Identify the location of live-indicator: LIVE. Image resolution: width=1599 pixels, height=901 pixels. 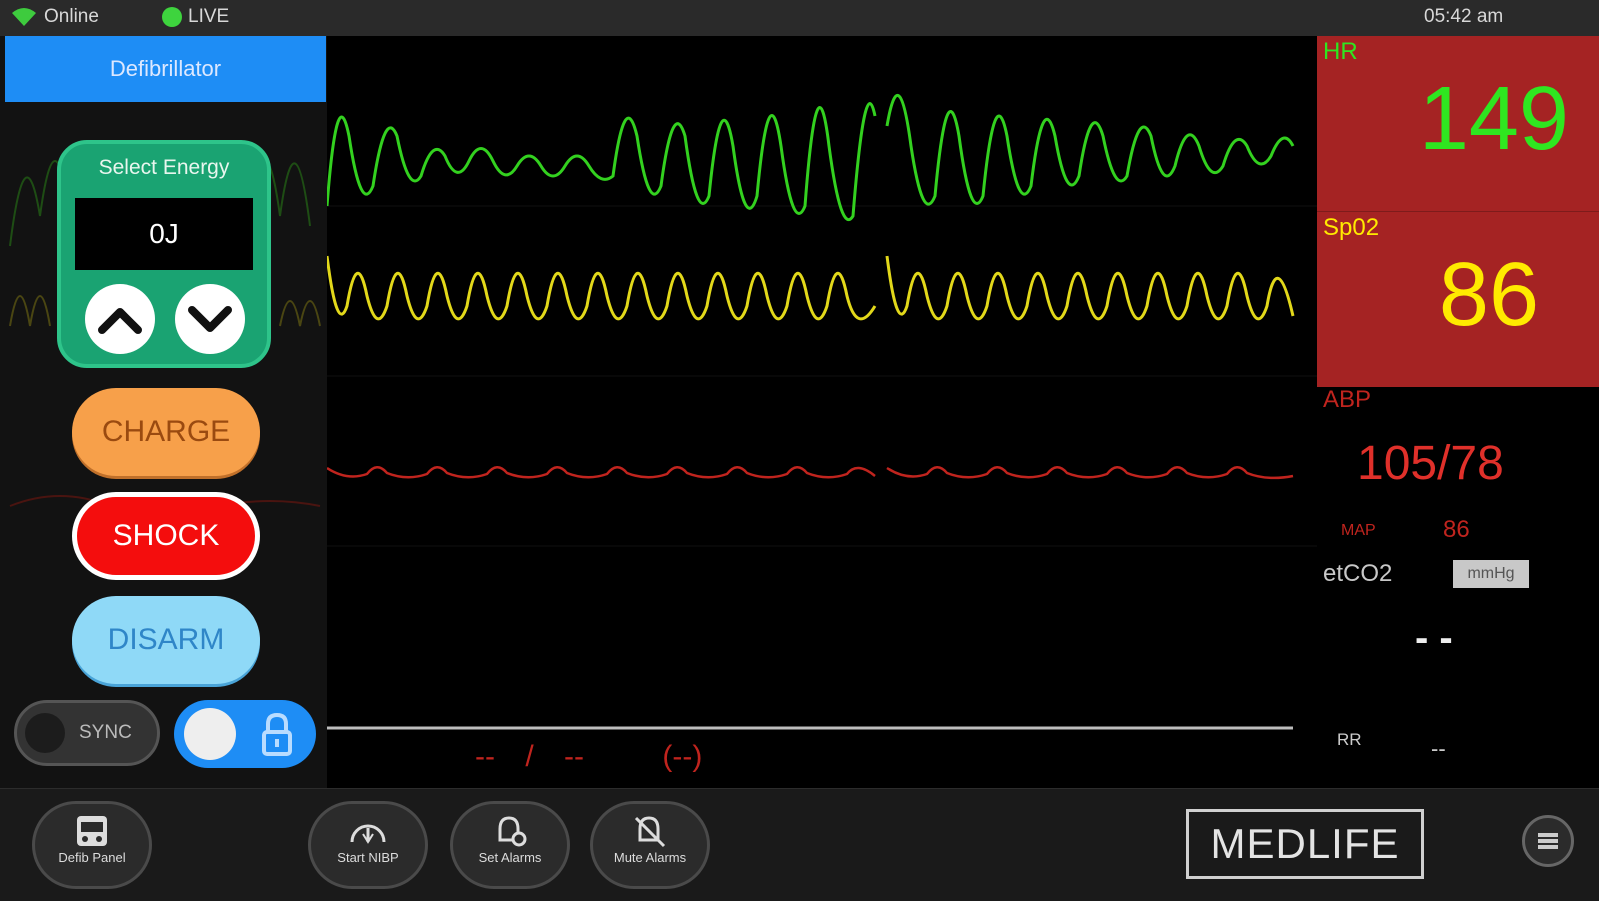
(195, 17).